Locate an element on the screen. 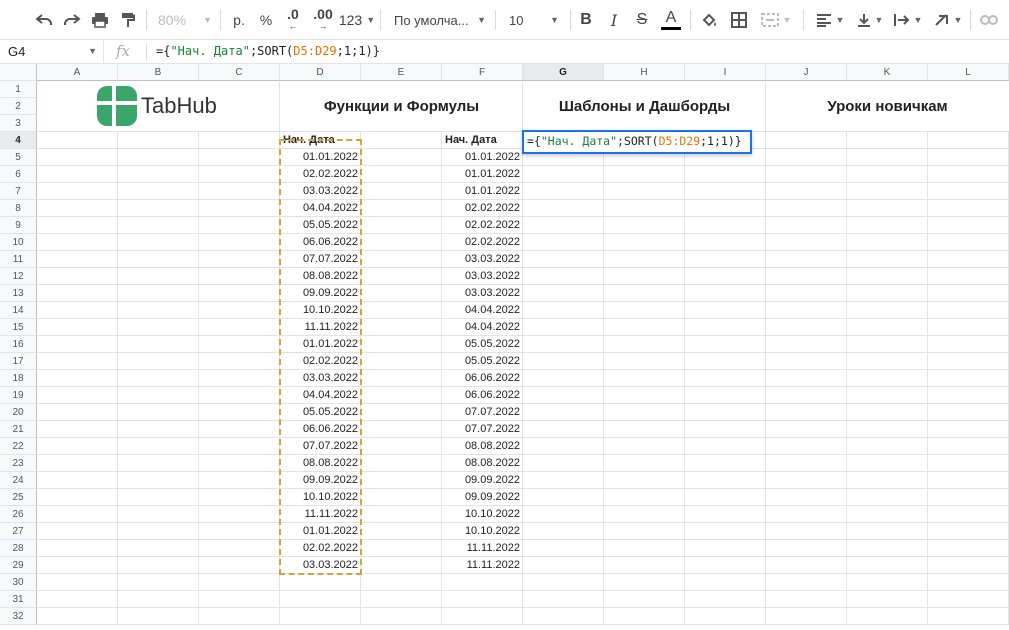  formula-input: ={"Нач. Дата";SORT(D5:D29;1;1)} is located at coordinates (268, 51).